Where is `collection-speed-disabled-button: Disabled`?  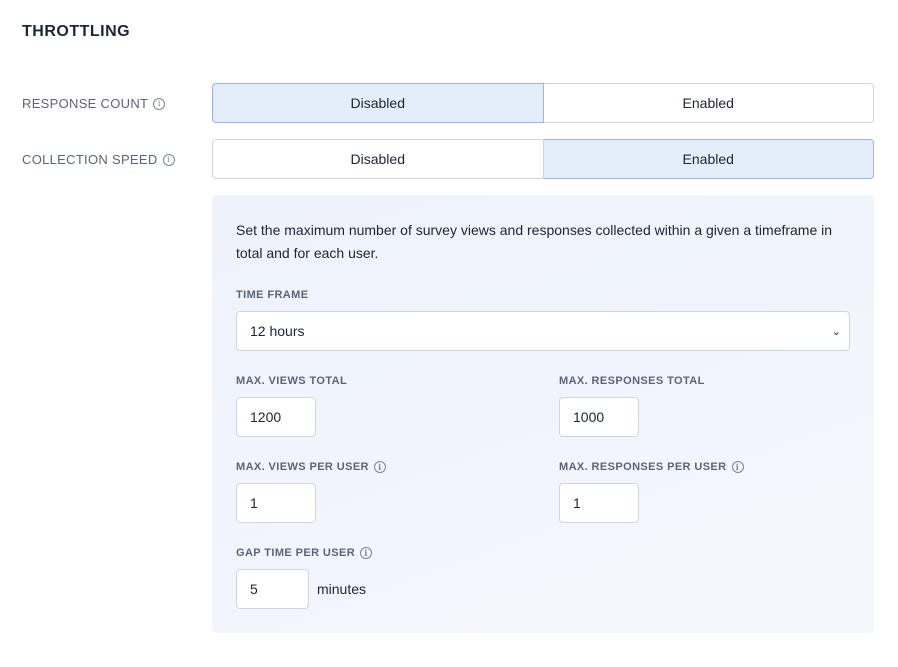
collection-speed-disabled-button: Disabled is located at coordinates (378, 159).